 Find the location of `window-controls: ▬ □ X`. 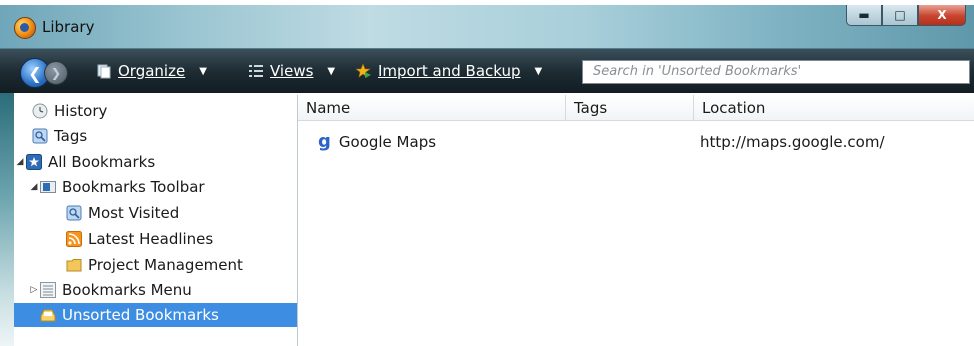

window-controls: ▬ □ X is located at coordinates (906, 16).